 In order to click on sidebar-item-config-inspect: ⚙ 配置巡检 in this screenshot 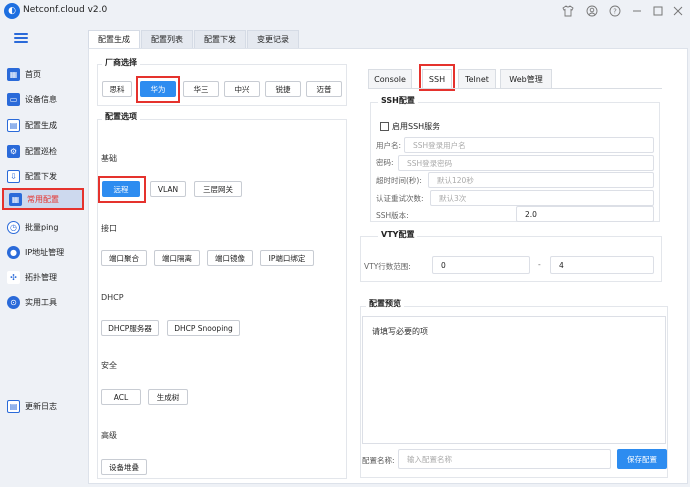, I will do `click(43, 151)`.